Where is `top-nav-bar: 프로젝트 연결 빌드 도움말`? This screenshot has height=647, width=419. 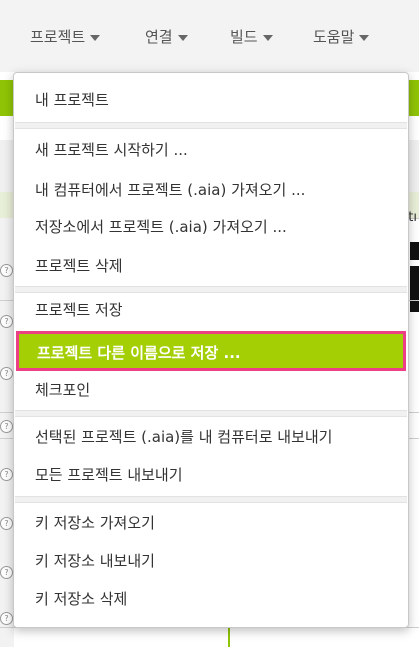 top-nav-bar: 프로젝트 연결 빌드 도움말 is located at coordinates (209, 36).